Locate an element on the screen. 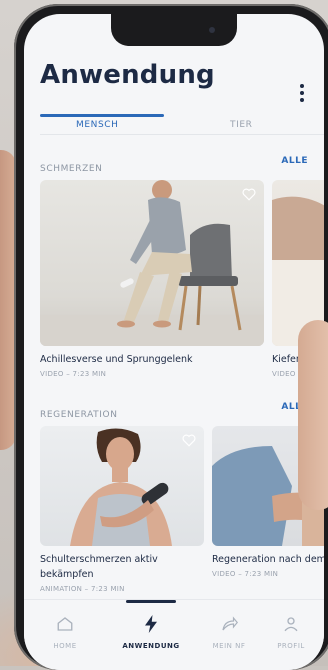 This screenshot has width=328, height=670. card-title: Regeneration nach dem is located at coordinates (268, 559).